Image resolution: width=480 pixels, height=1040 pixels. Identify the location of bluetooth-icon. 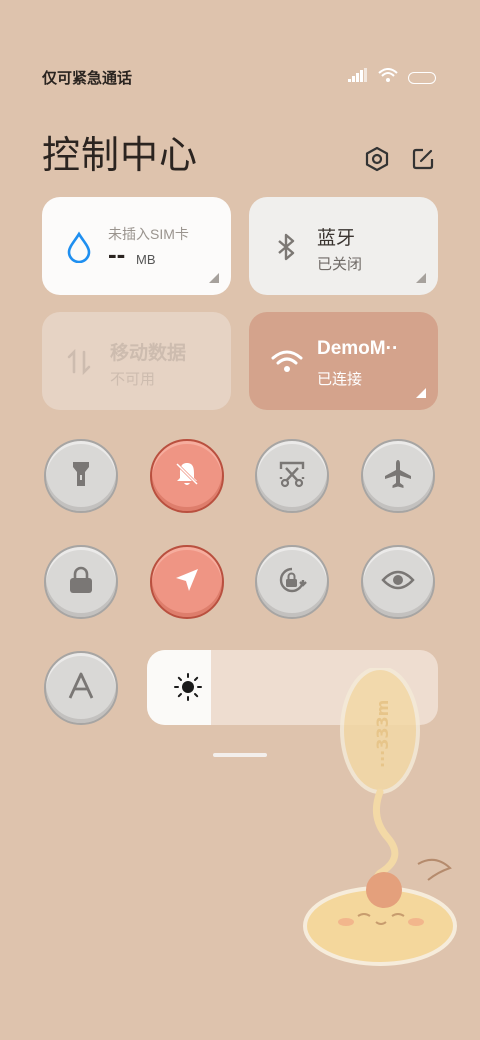
(286, 246).